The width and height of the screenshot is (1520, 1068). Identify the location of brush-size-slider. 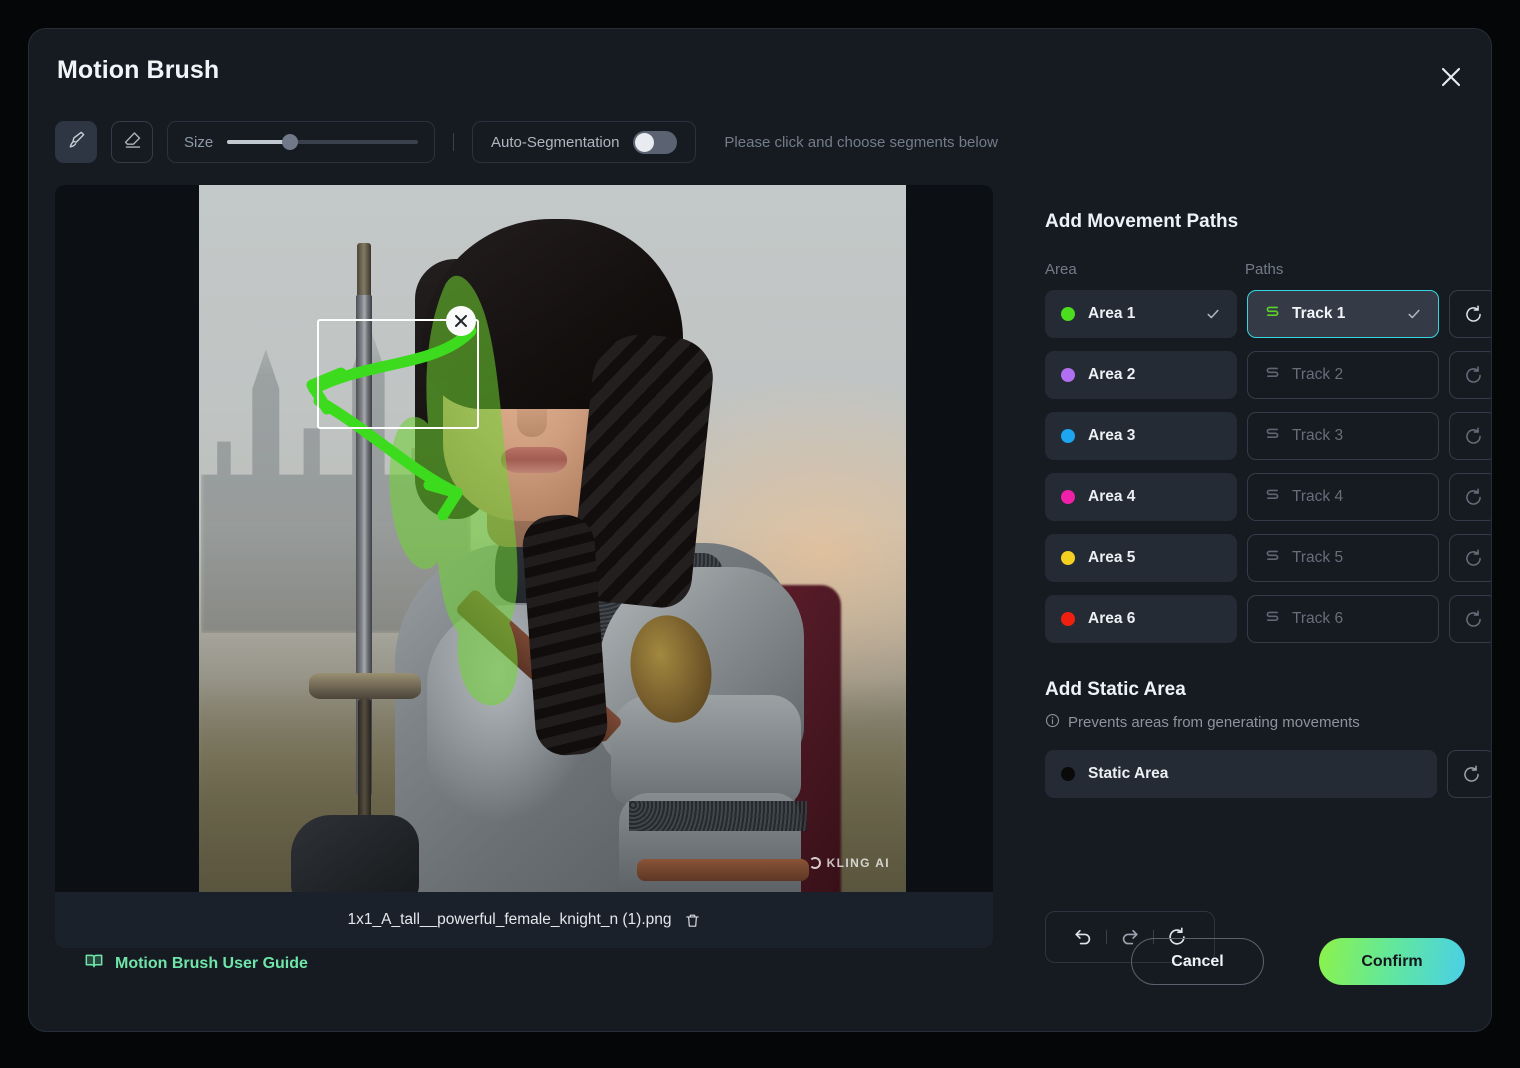
(322, 142).